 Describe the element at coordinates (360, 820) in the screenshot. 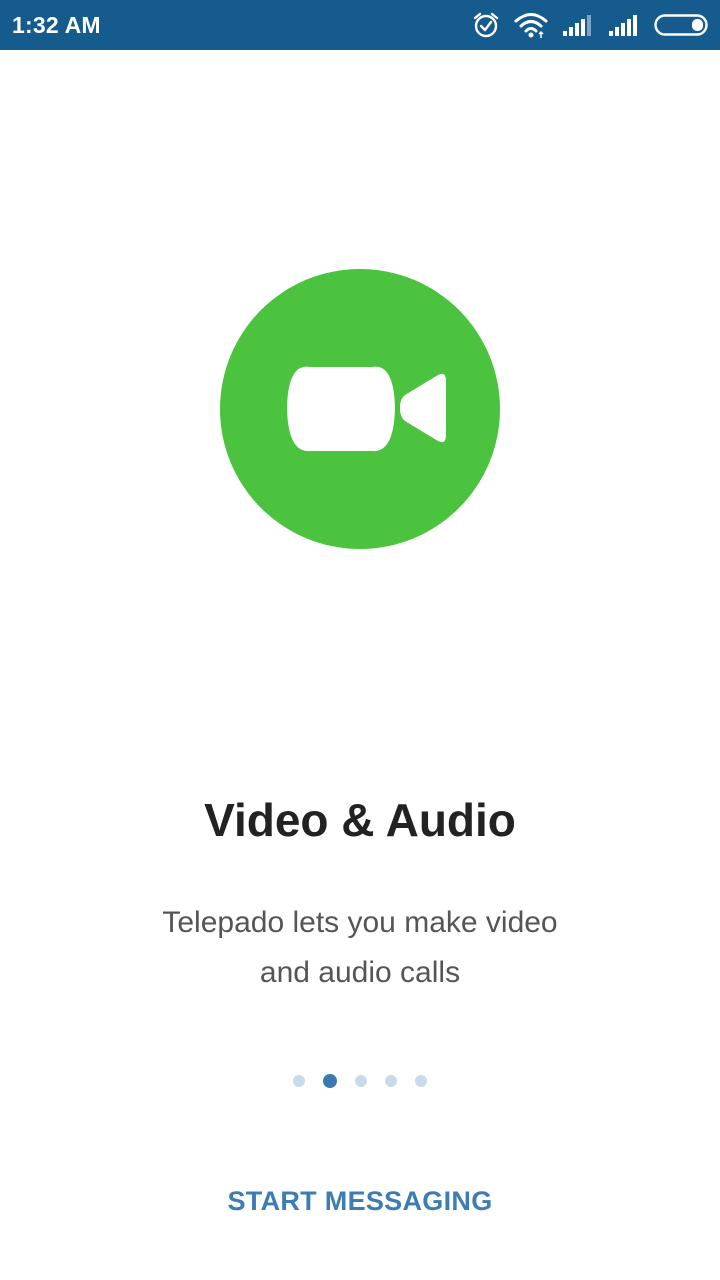

I see `page-title: Video & Audio` at that location.